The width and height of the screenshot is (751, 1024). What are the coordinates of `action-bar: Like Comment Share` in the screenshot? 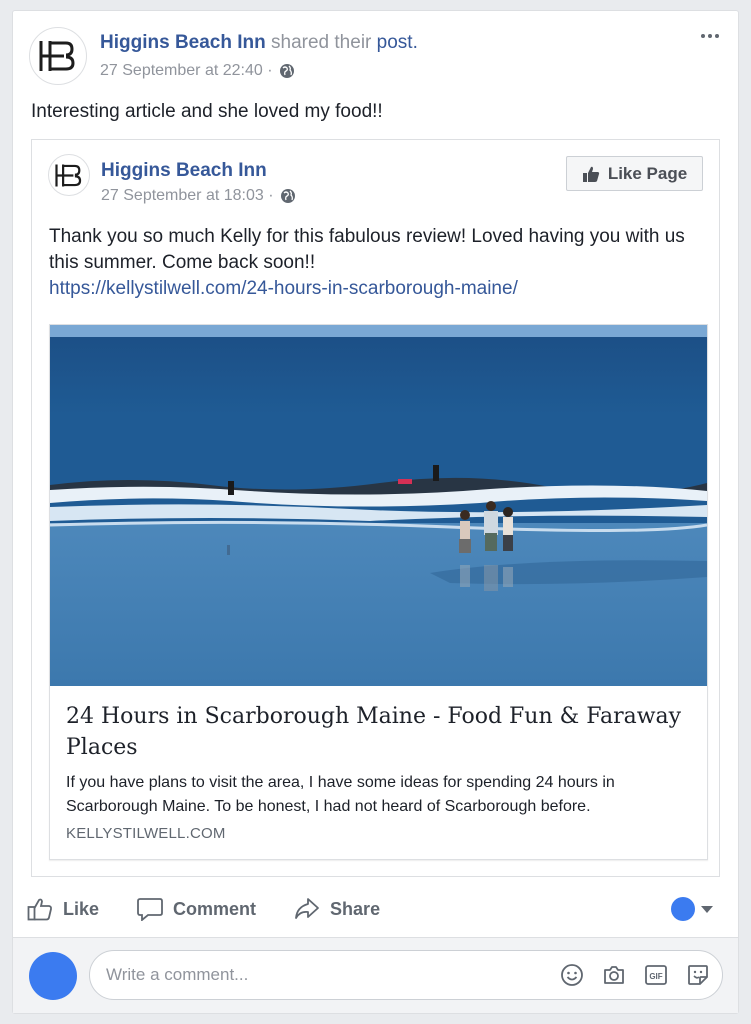 It's located at (377, 909).